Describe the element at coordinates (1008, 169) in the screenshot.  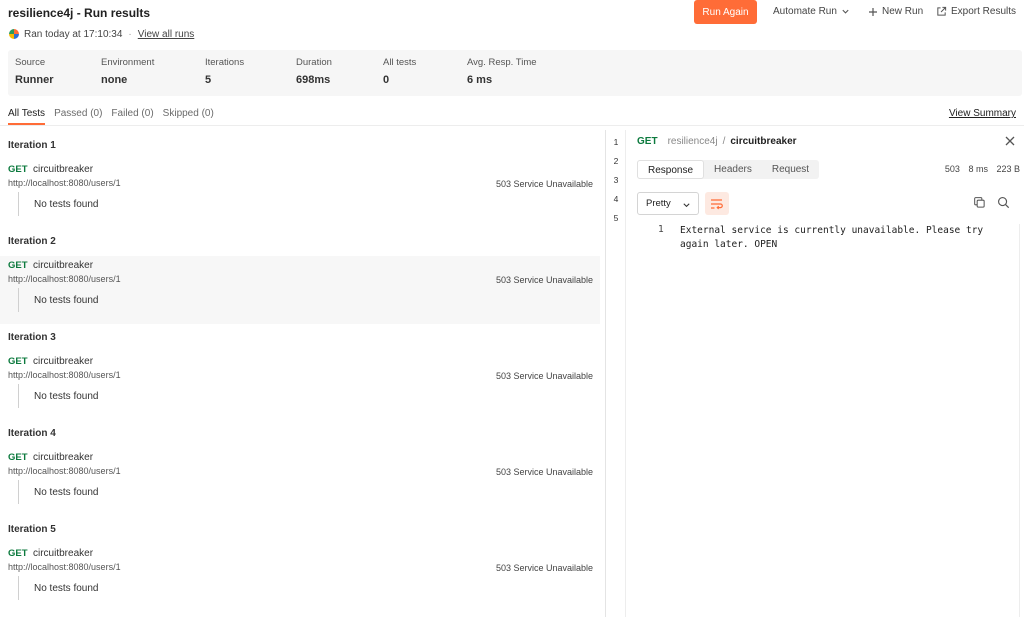
I see `response-size: 223 B` at that location.